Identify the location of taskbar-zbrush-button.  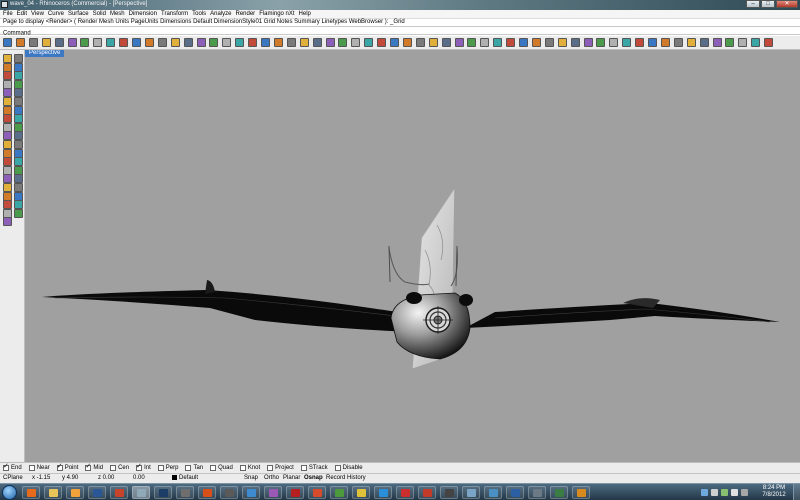
(185, 492).